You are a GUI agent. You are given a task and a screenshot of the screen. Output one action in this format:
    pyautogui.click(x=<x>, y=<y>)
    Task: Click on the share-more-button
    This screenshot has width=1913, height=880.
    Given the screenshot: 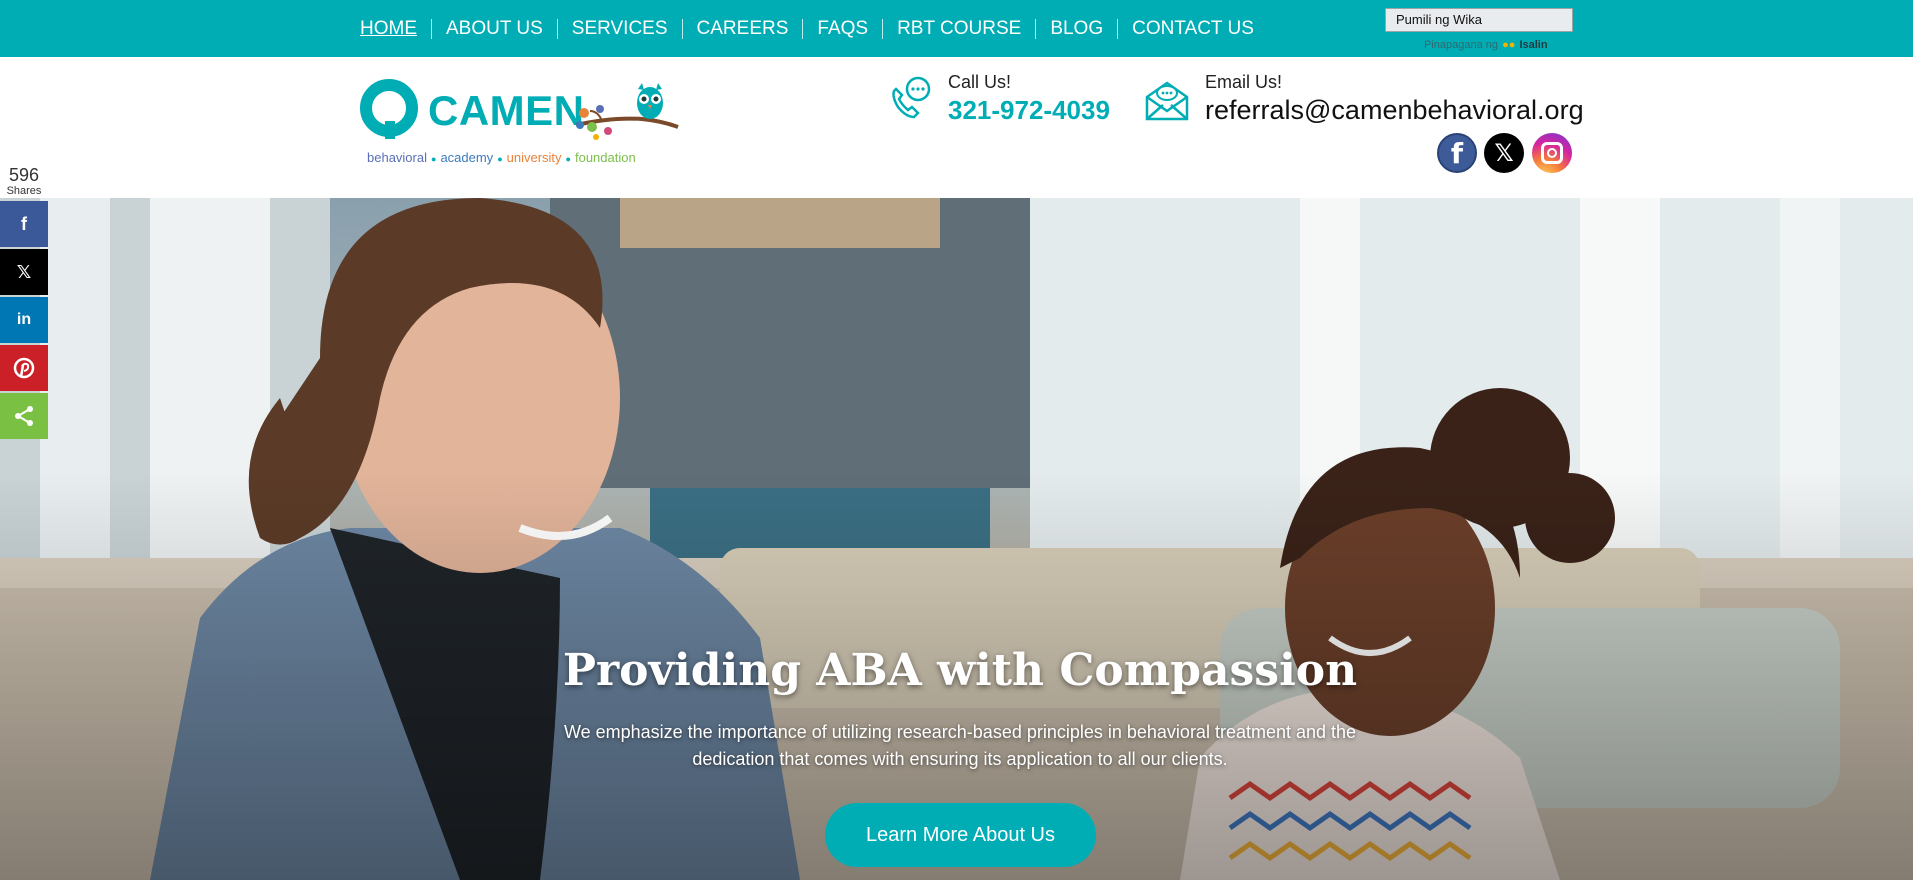 What is the action you would take?
    pyautogui.click(x=24, y=416)
    